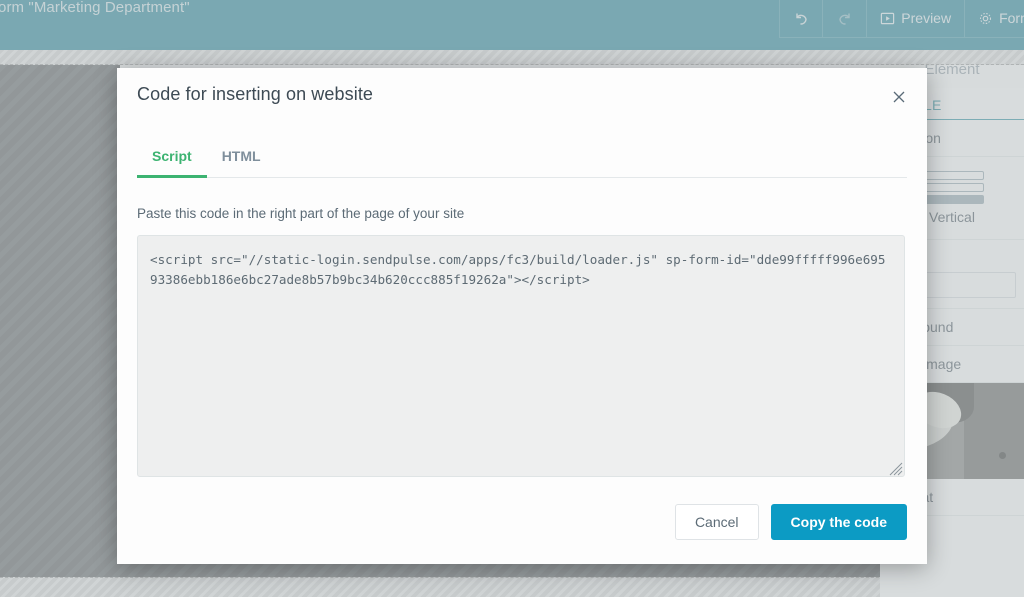 This screenshot has height=597, width=1024. Describe the element at coordinates (716, 522) in the screenshot. I see `cancel-button: Cancel` at that location.